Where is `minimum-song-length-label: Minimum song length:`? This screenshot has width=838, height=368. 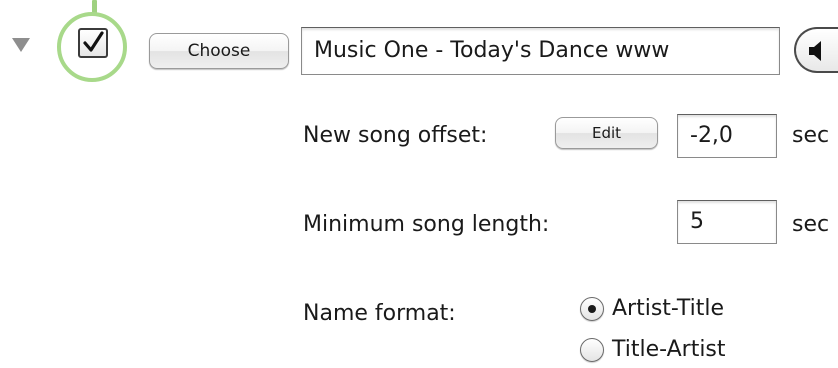 minimum-song-length-label: Minimum song length: is located at coordinates (426, 224).